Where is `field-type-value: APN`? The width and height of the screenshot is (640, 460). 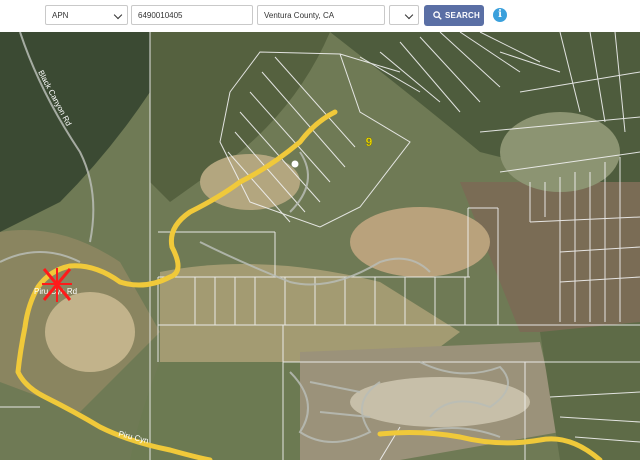
field-type-value: APN is located at coordinates (60, 15).